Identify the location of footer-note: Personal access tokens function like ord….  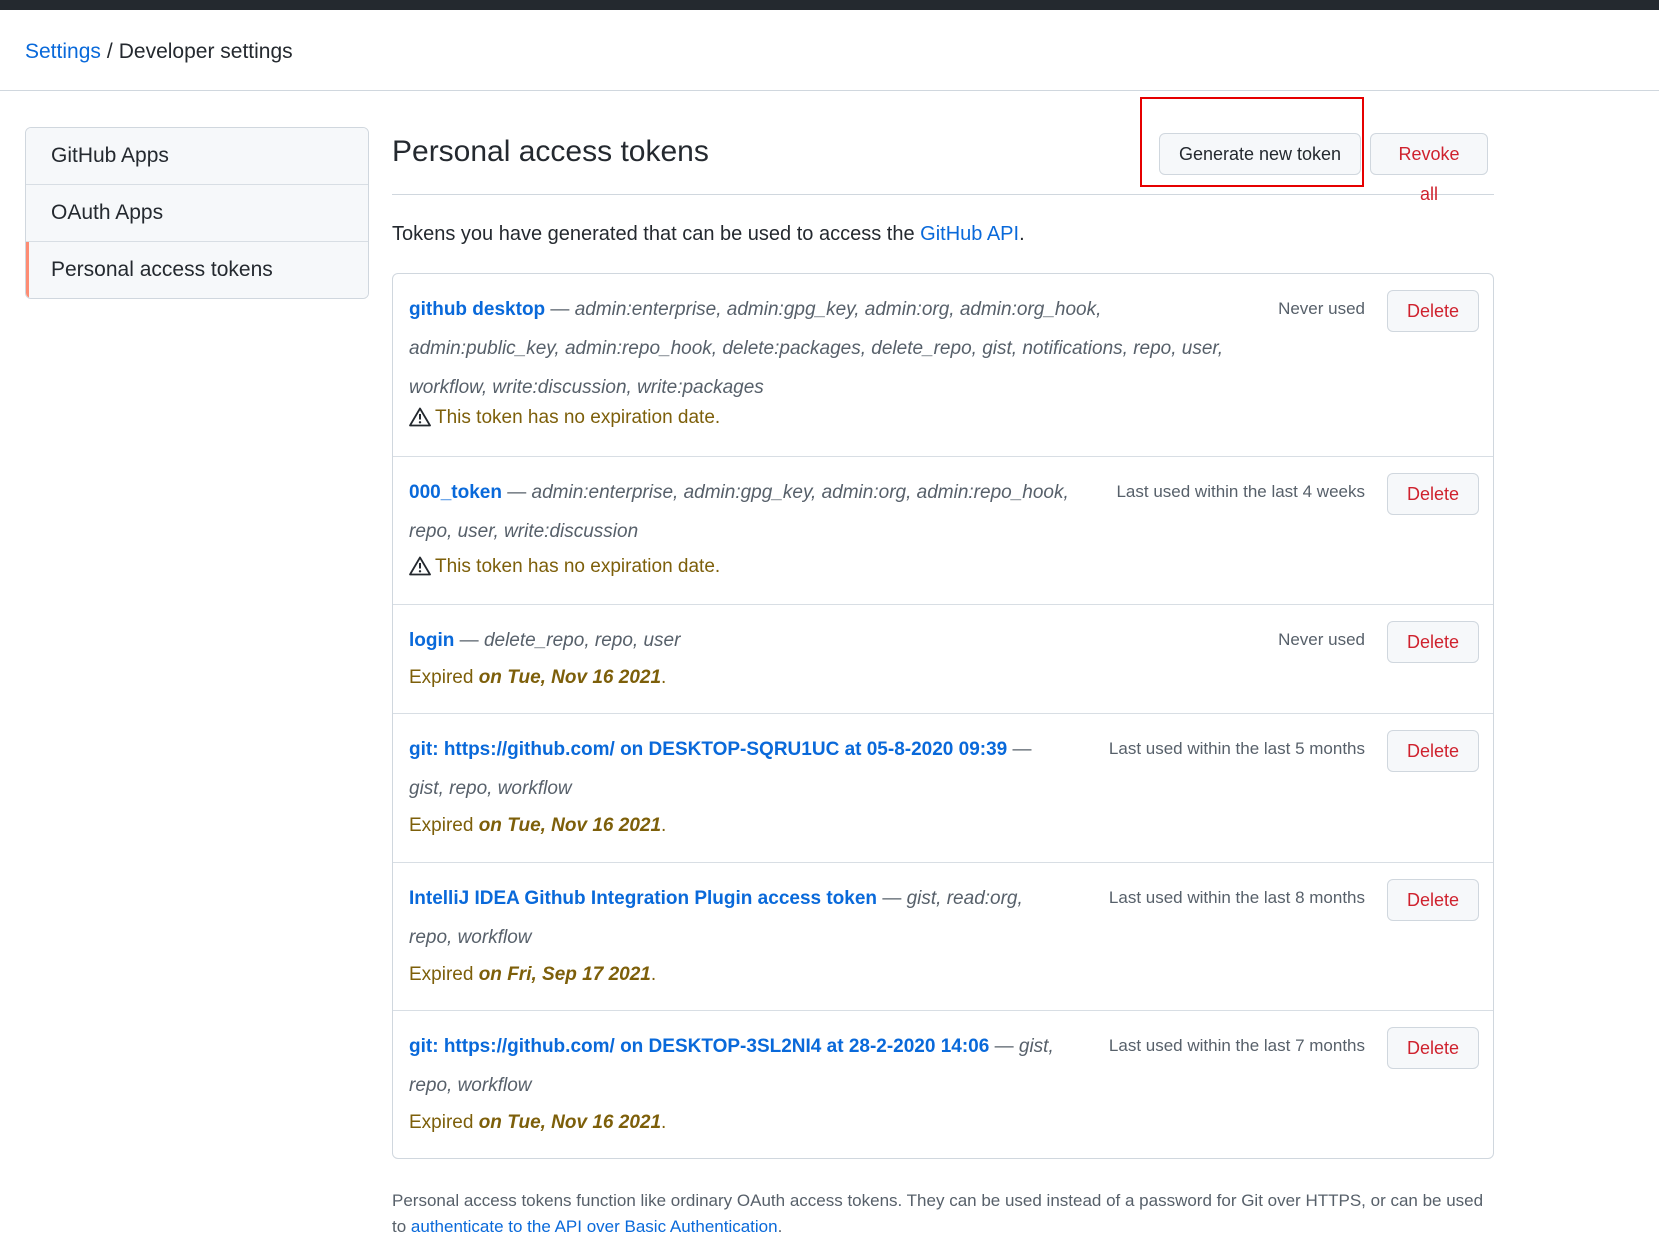
(943, 1214).